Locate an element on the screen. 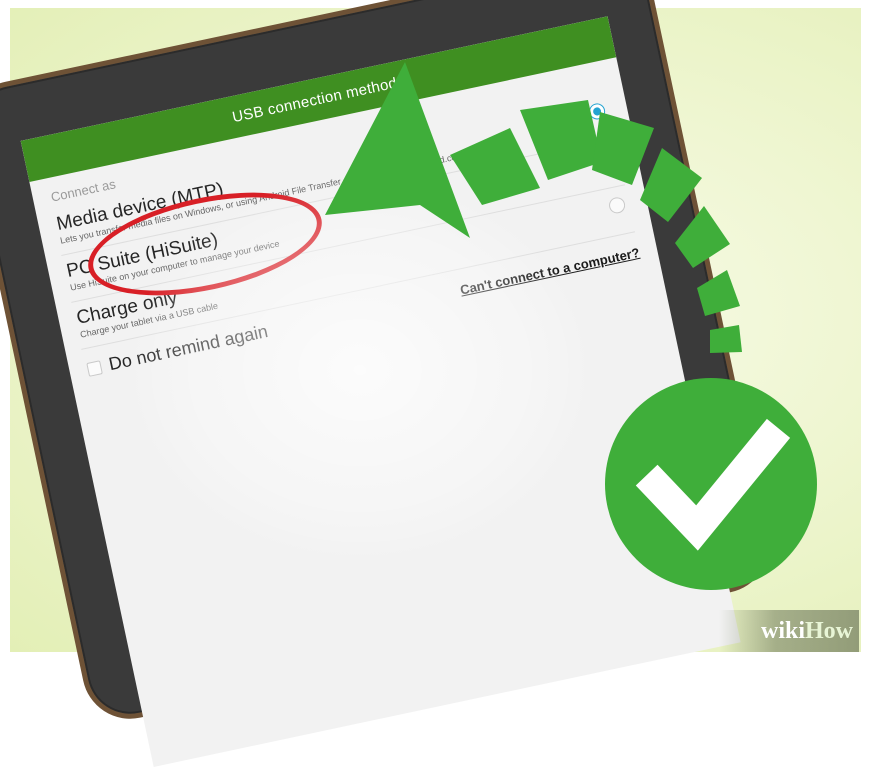 This screenshot has height=778, width=869. checkmark-icon is located at coordinates (713, 484).